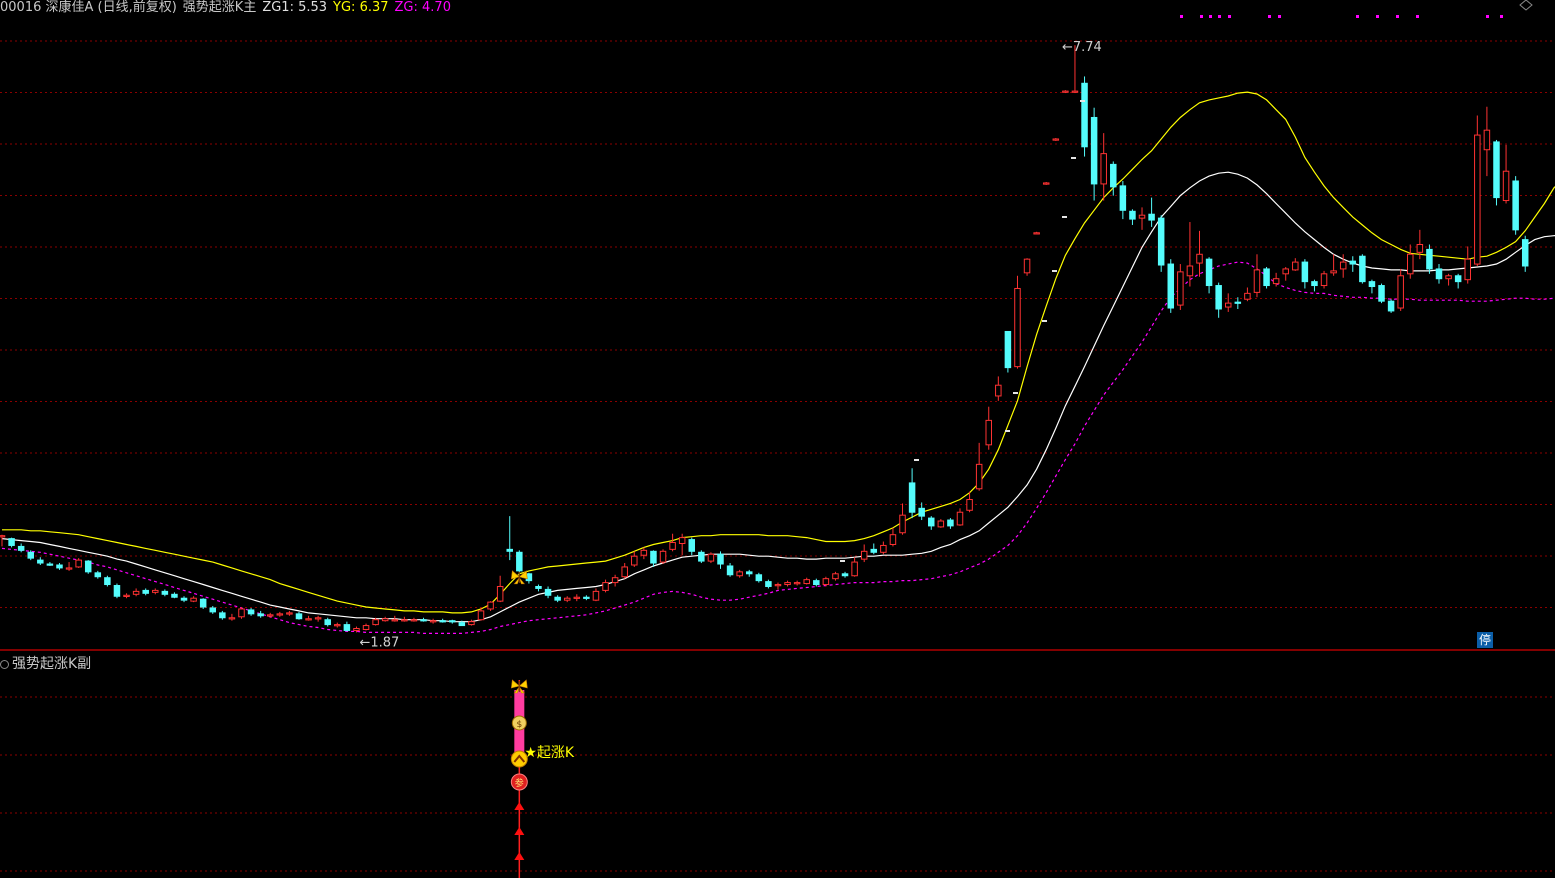 This screenshot has height=878, width=1555. What do you see at coordinates (379, 642) in the screenshot?
I see `low-label: ←1.87` at bounding box center [379, 642].